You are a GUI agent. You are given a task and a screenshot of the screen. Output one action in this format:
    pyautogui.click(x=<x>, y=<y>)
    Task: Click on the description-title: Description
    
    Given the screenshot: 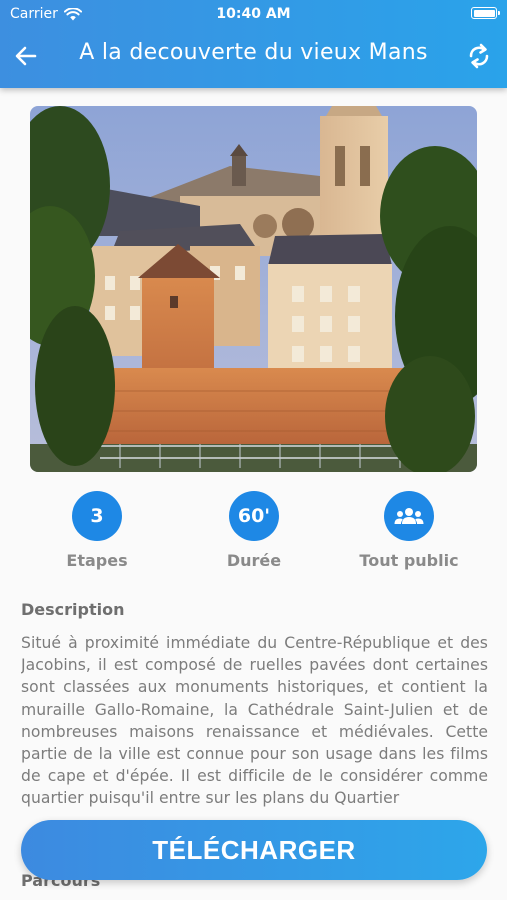 What is the action you would take?
    pyautogui.click(x=73, y=609)
    